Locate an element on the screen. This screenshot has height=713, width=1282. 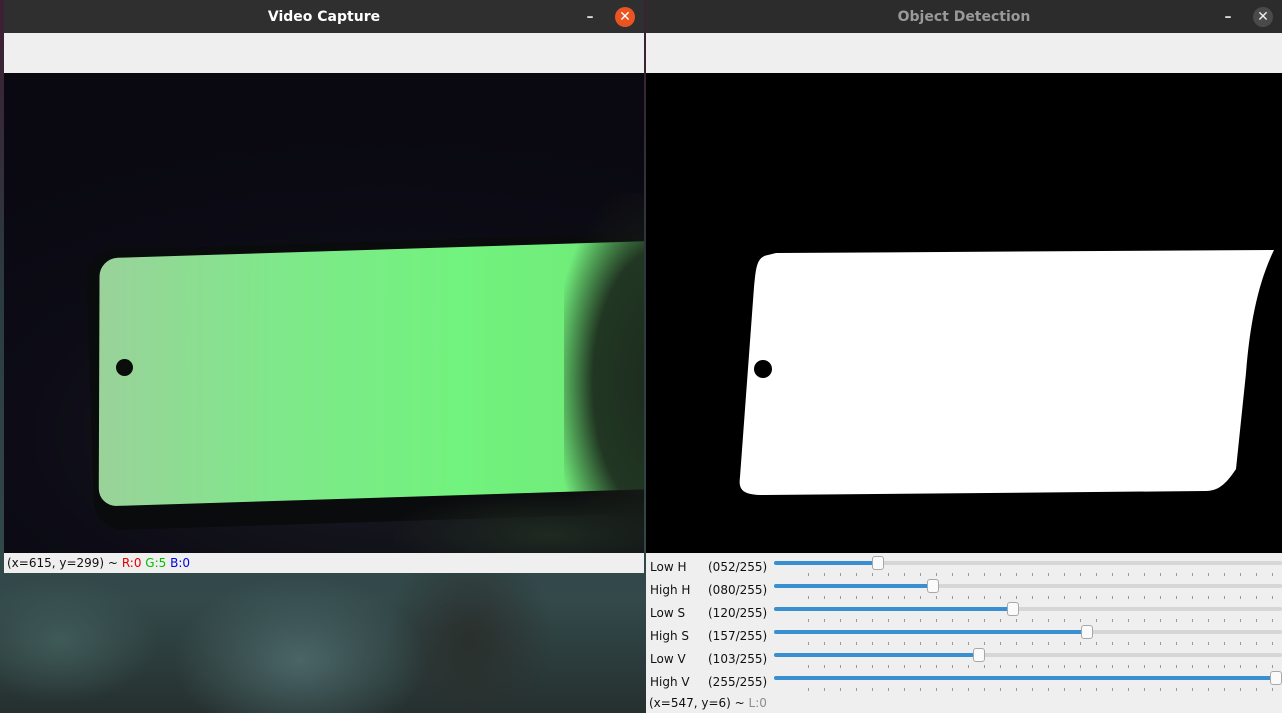
trackbar-value: (052/255) is located at coordinates (738, 567).